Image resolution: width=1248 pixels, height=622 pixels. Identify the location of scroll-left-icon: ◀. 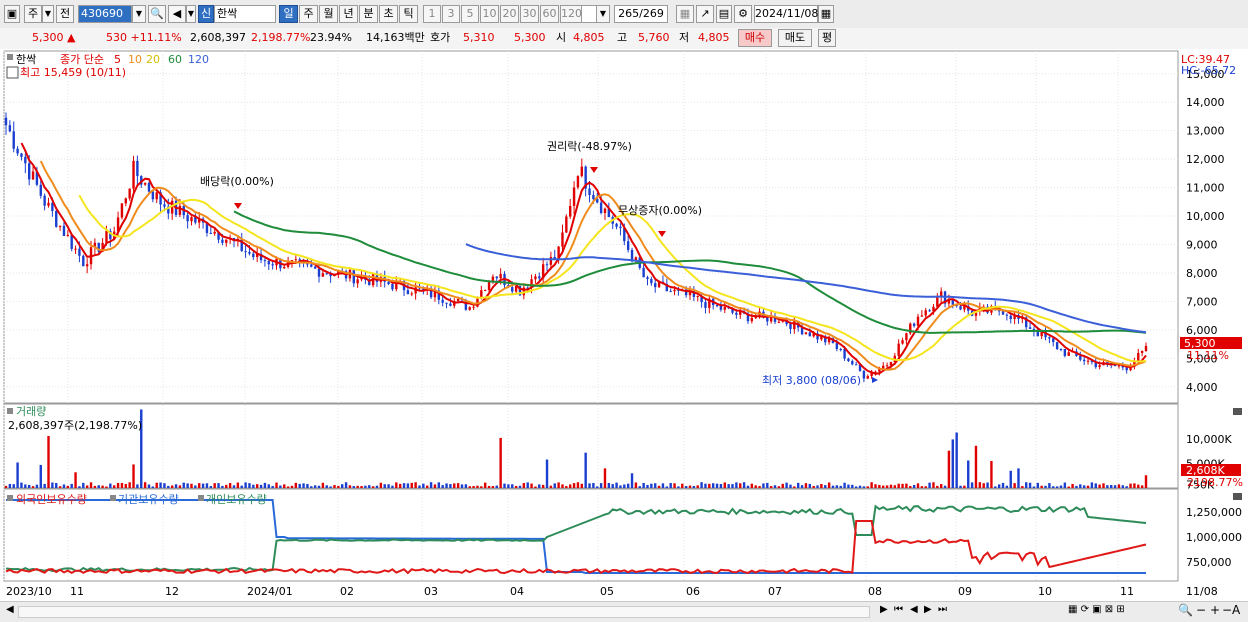
(10, 609).